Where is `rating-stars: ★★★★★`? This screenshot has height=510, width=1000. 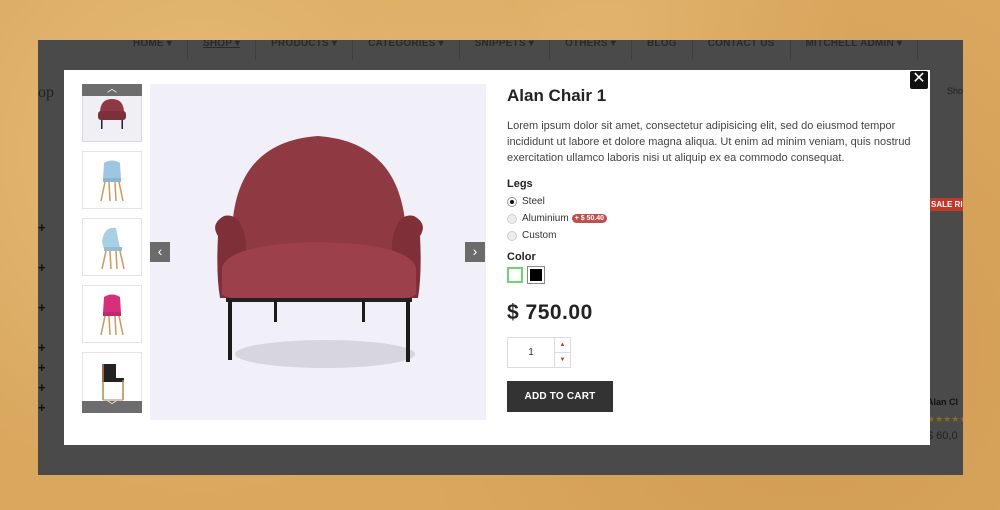 rating-stars: ★★★★★ is located at coordinates (945, 419).